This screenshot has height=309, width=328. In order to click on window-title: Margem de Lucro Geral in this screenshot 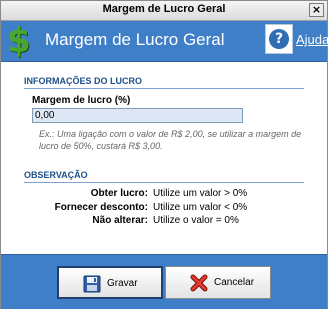, I will do `click(164, 9)`.